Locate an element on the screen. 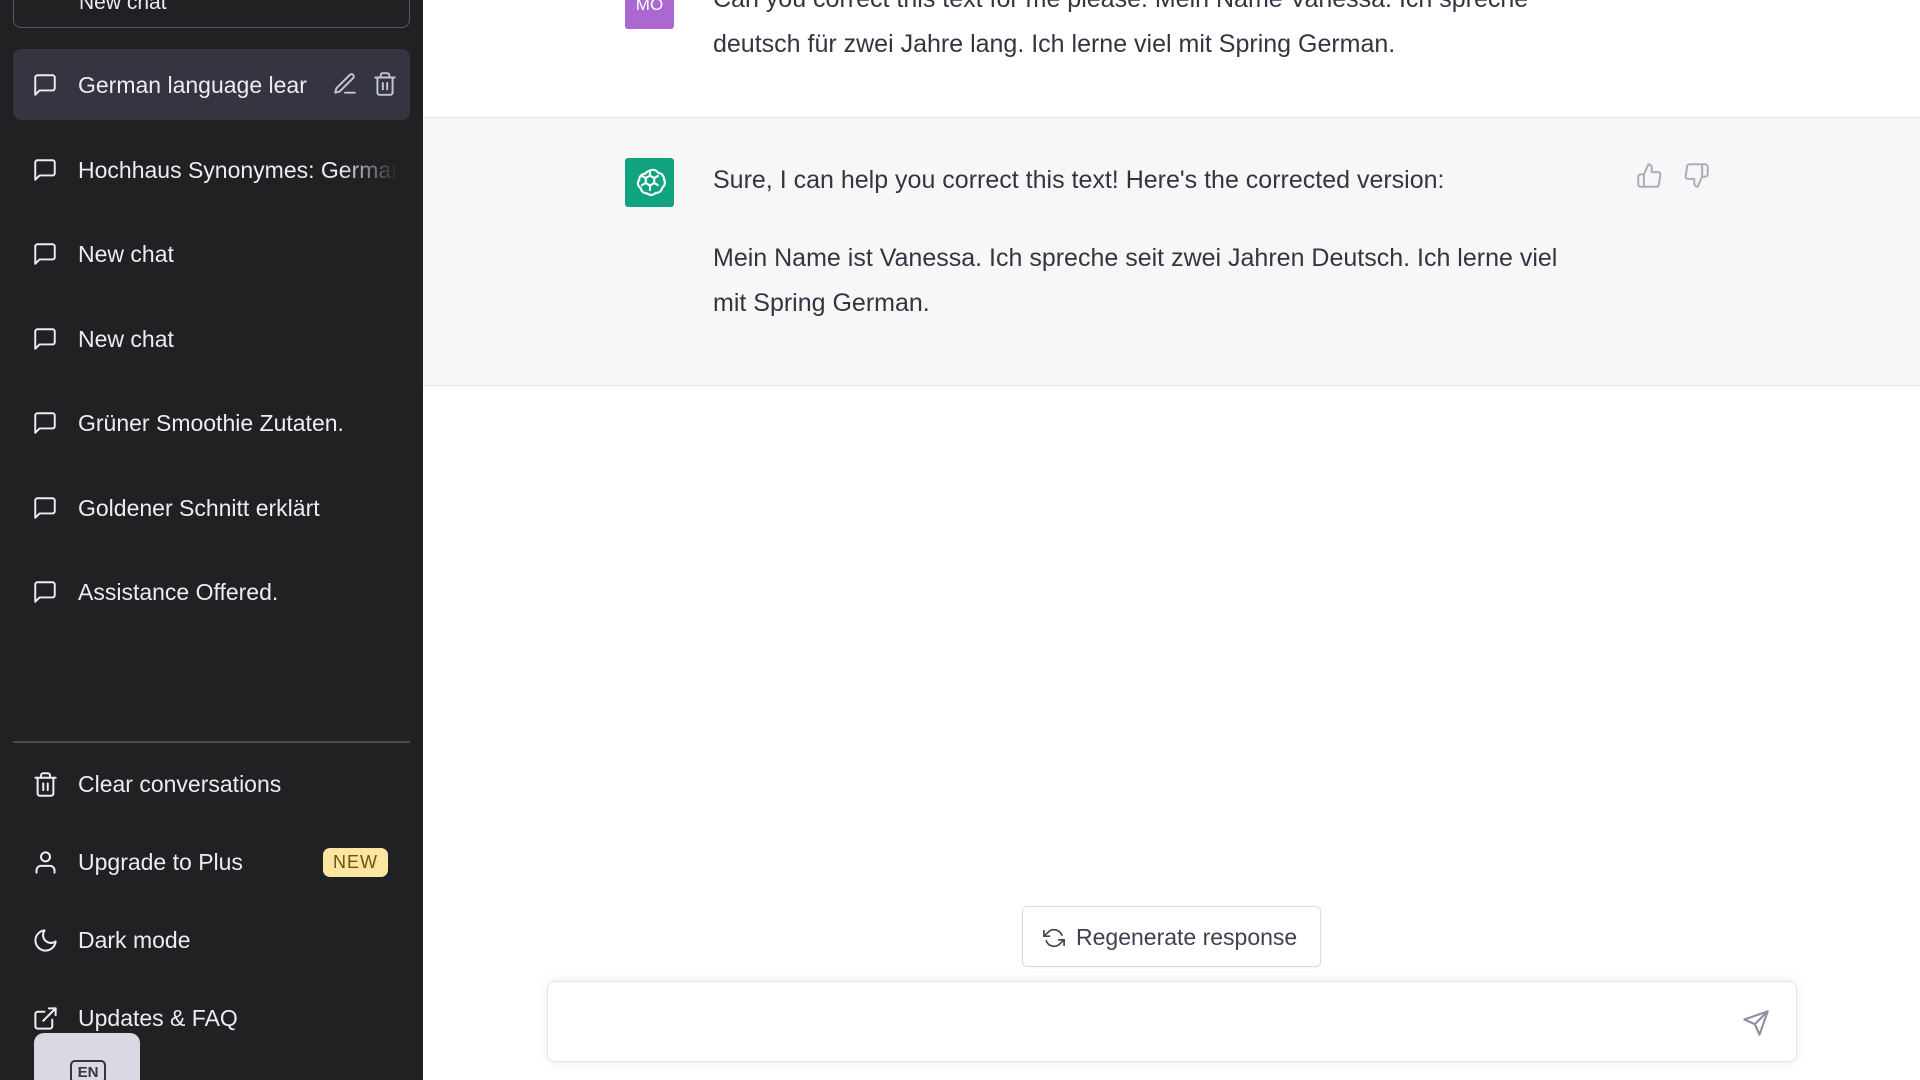  clear-conversations-label: Clear conversations is located at coordinates (180, 784).